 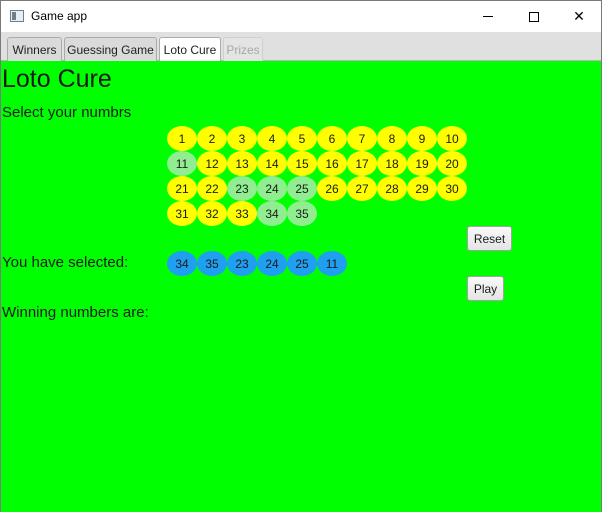 I want to click on number-ball: 32, so click(x=212, y=213).